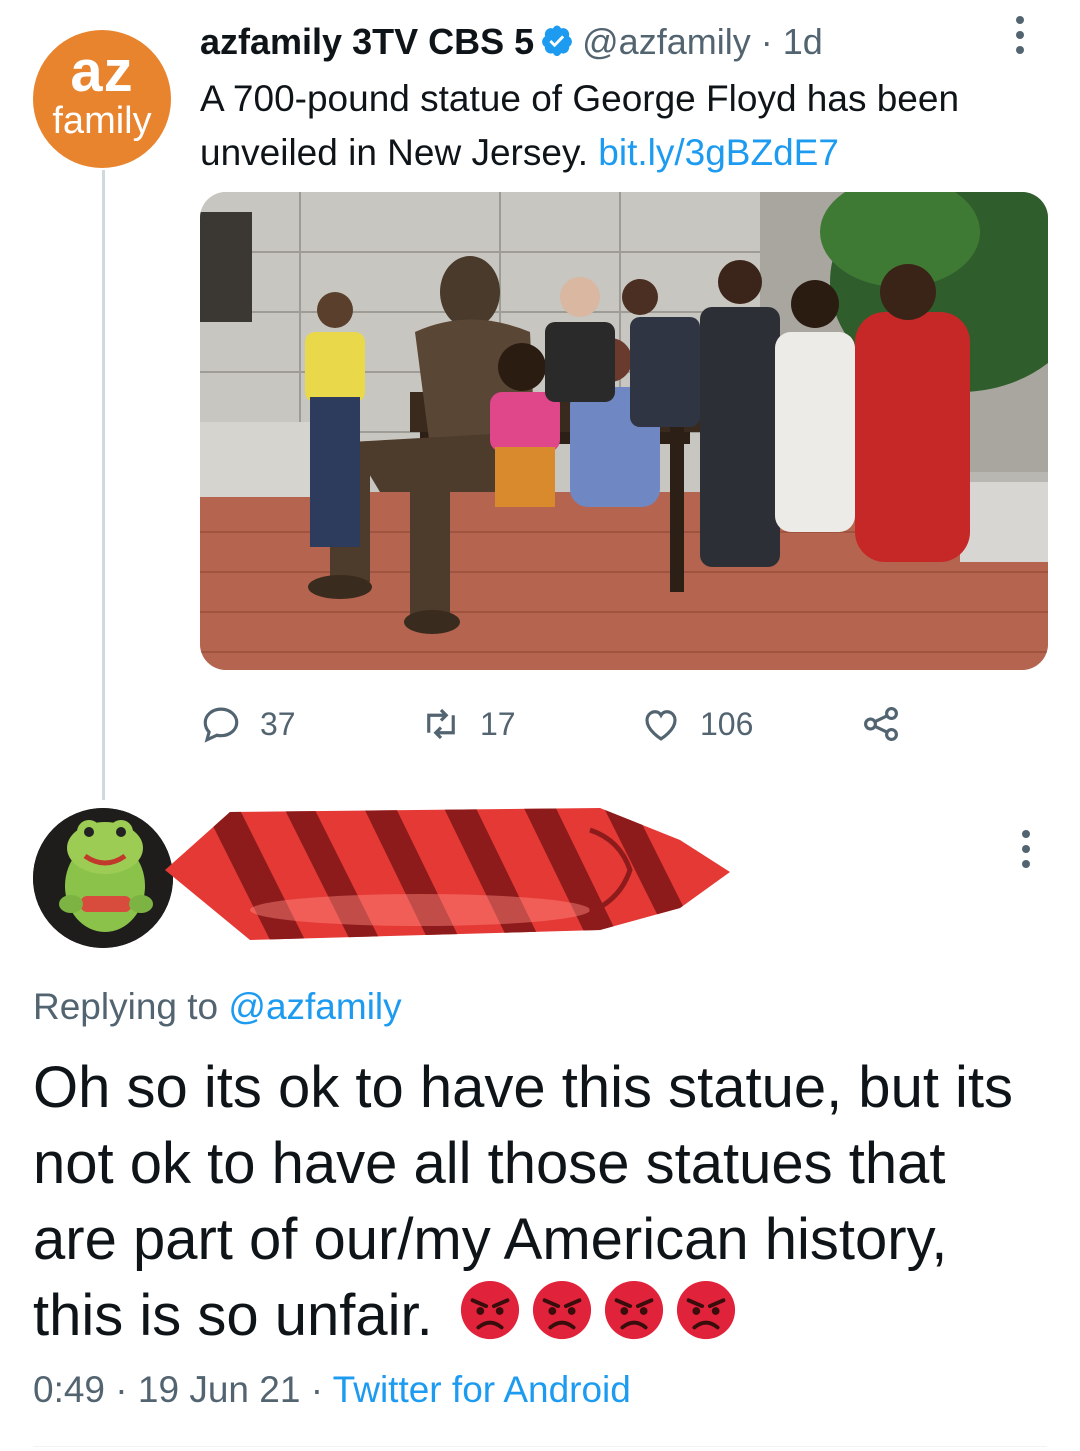  What do you see at coordinates (332, 1390) in the screenshot?
I see `reply-meta: 0:49 · 19 Jun 21 · Twitter for Android` at bounding box center [332, 1390].